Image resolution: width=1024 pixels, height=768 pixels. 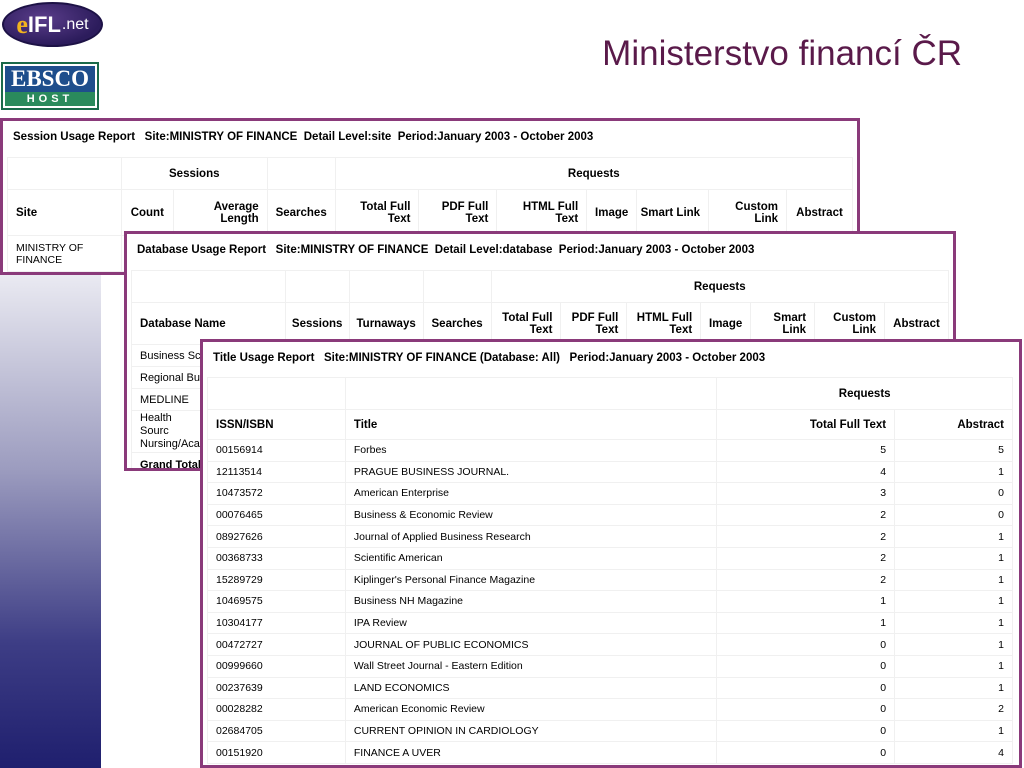 I want to click on title-col-total-full-text: Total Full Text, so click(x=806, y=424).